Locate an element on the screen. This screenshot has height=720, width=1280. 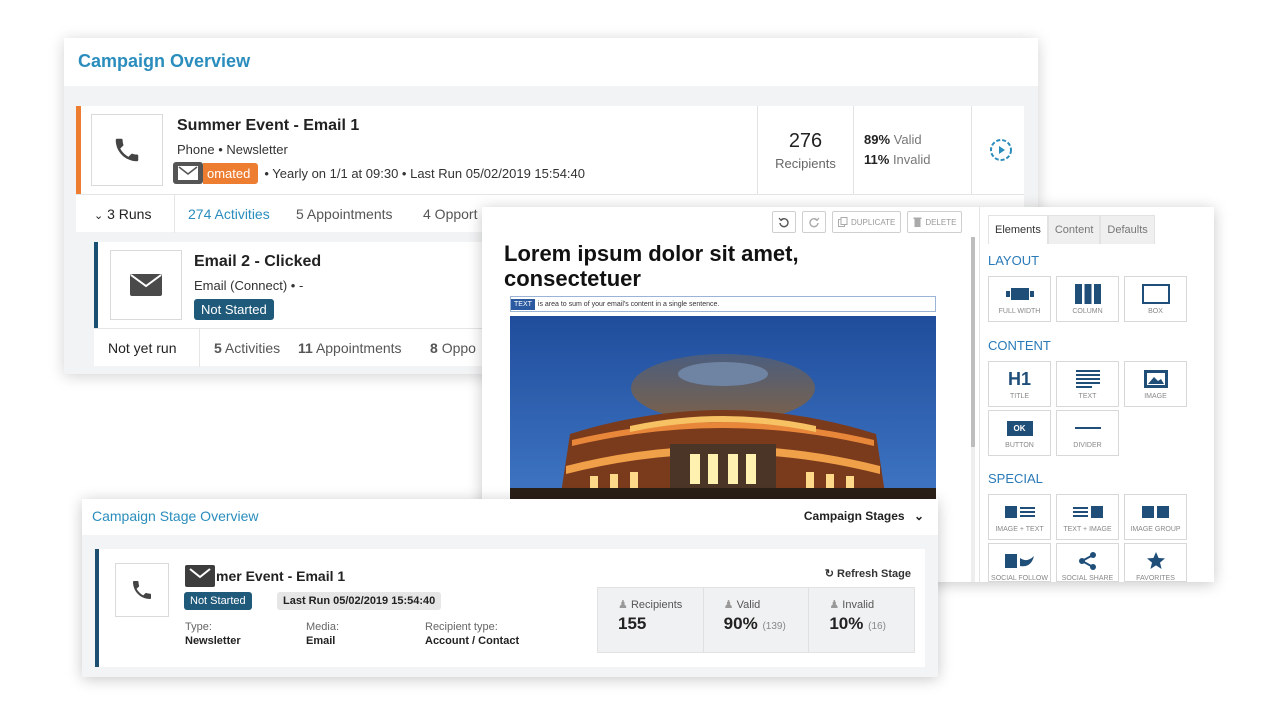
campaign-overview-title: Campaign Overview is located at coordinates (164, 61).